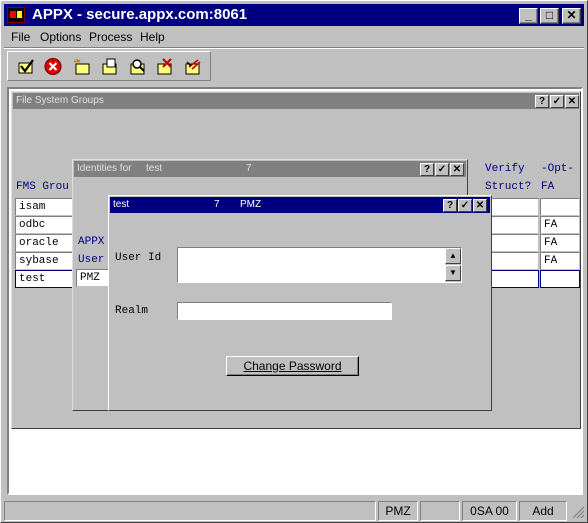 The image size is (588, 523). I want to click on status-user: PMZ, so click(398, 511).